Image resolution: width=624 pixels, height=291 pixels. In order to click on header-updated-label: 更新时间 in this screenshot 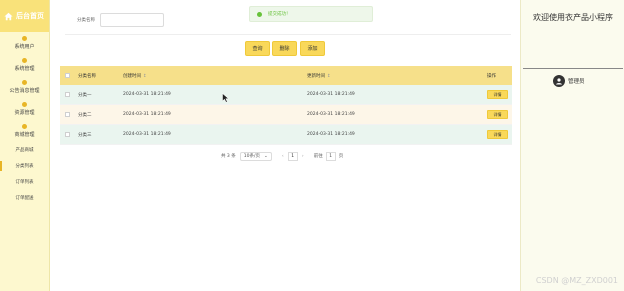, I will do `click(316, 76)`.